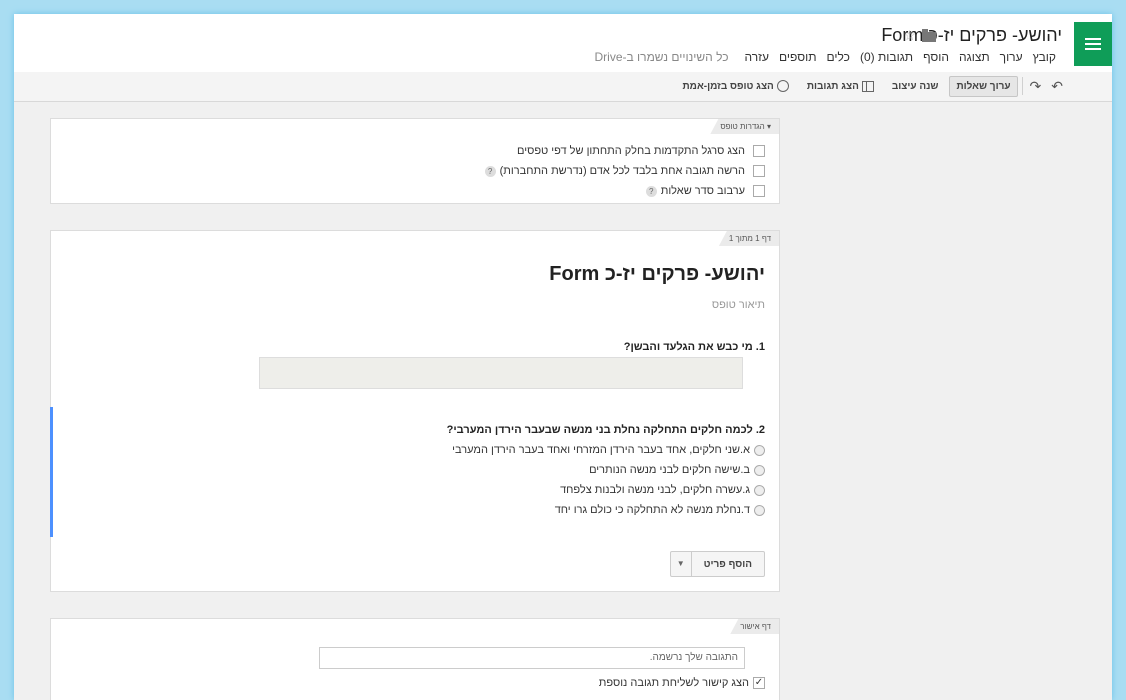 The width and height of the screenshot is (1126, 700). Describe the element at coordinates (1022, 86) in the screenshot. I see `toolbar-divider` at that location.